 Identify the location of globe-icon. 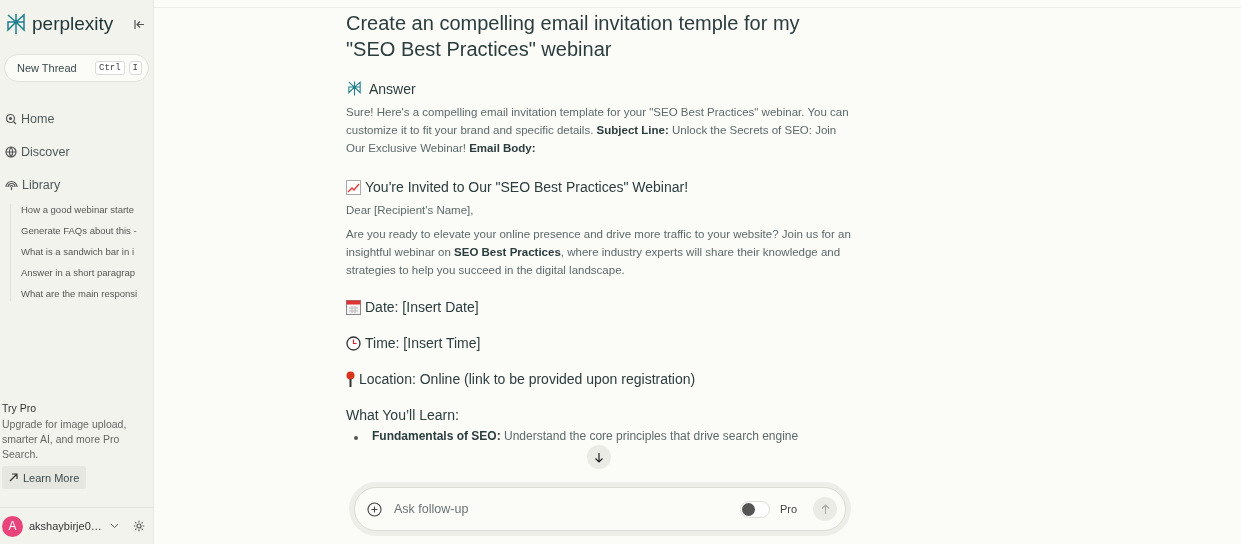
(11, 152).